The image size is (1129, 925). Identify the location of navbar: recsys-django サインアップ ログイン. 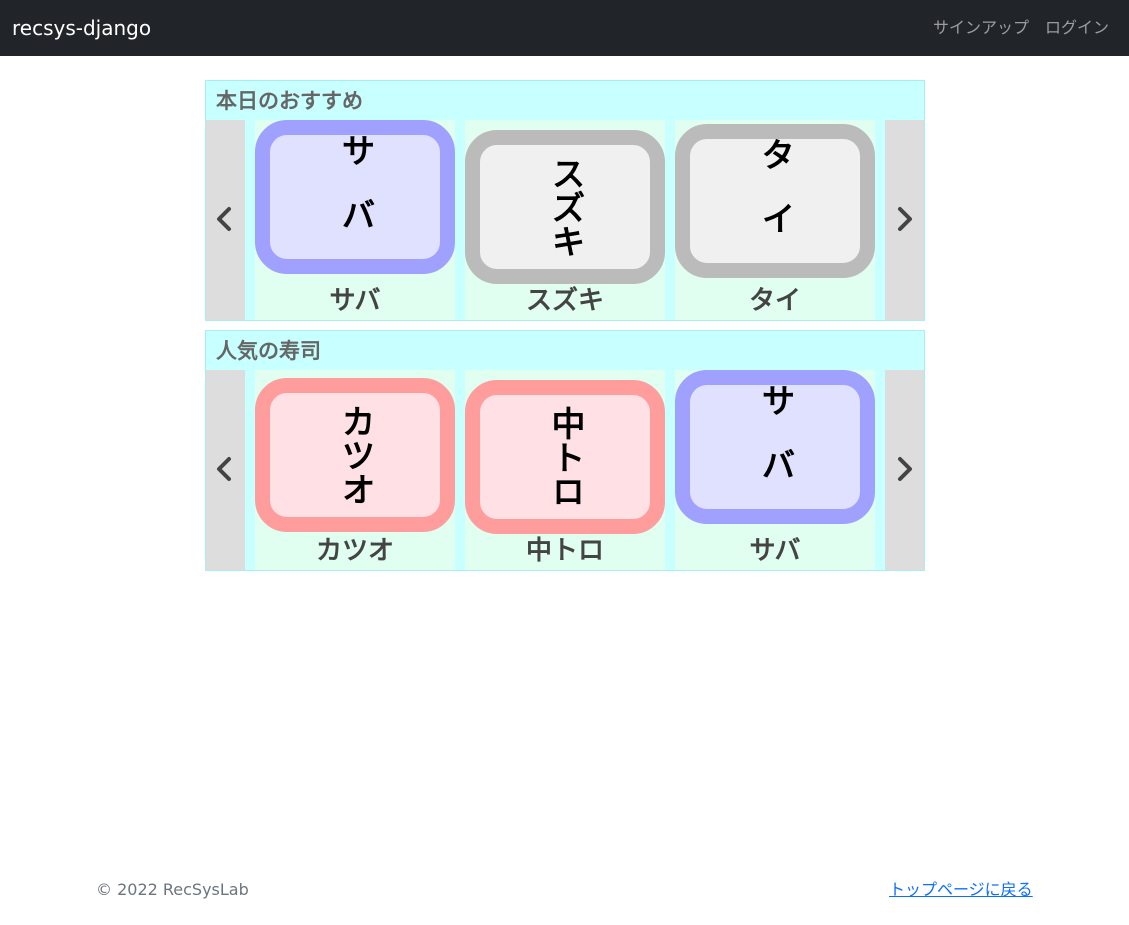
(564, 28).